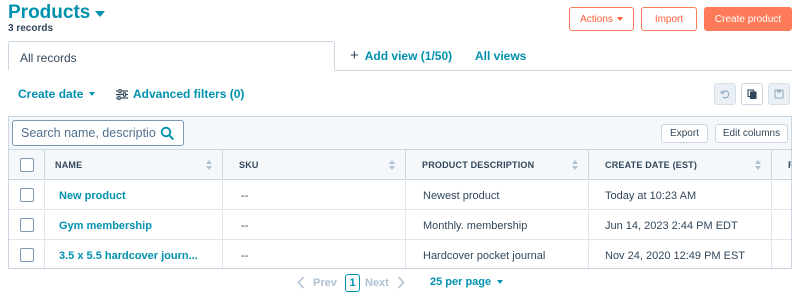  I want to click on column-header-label: PRODUCT DESCRIPTION, so click(478, 165).